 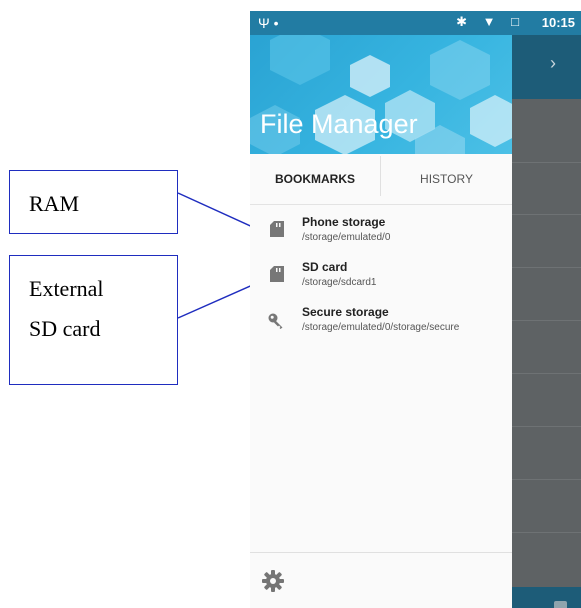 I want to click on tab-bar: BOOKMARKS HISTORY, so click(x=381, y=179).